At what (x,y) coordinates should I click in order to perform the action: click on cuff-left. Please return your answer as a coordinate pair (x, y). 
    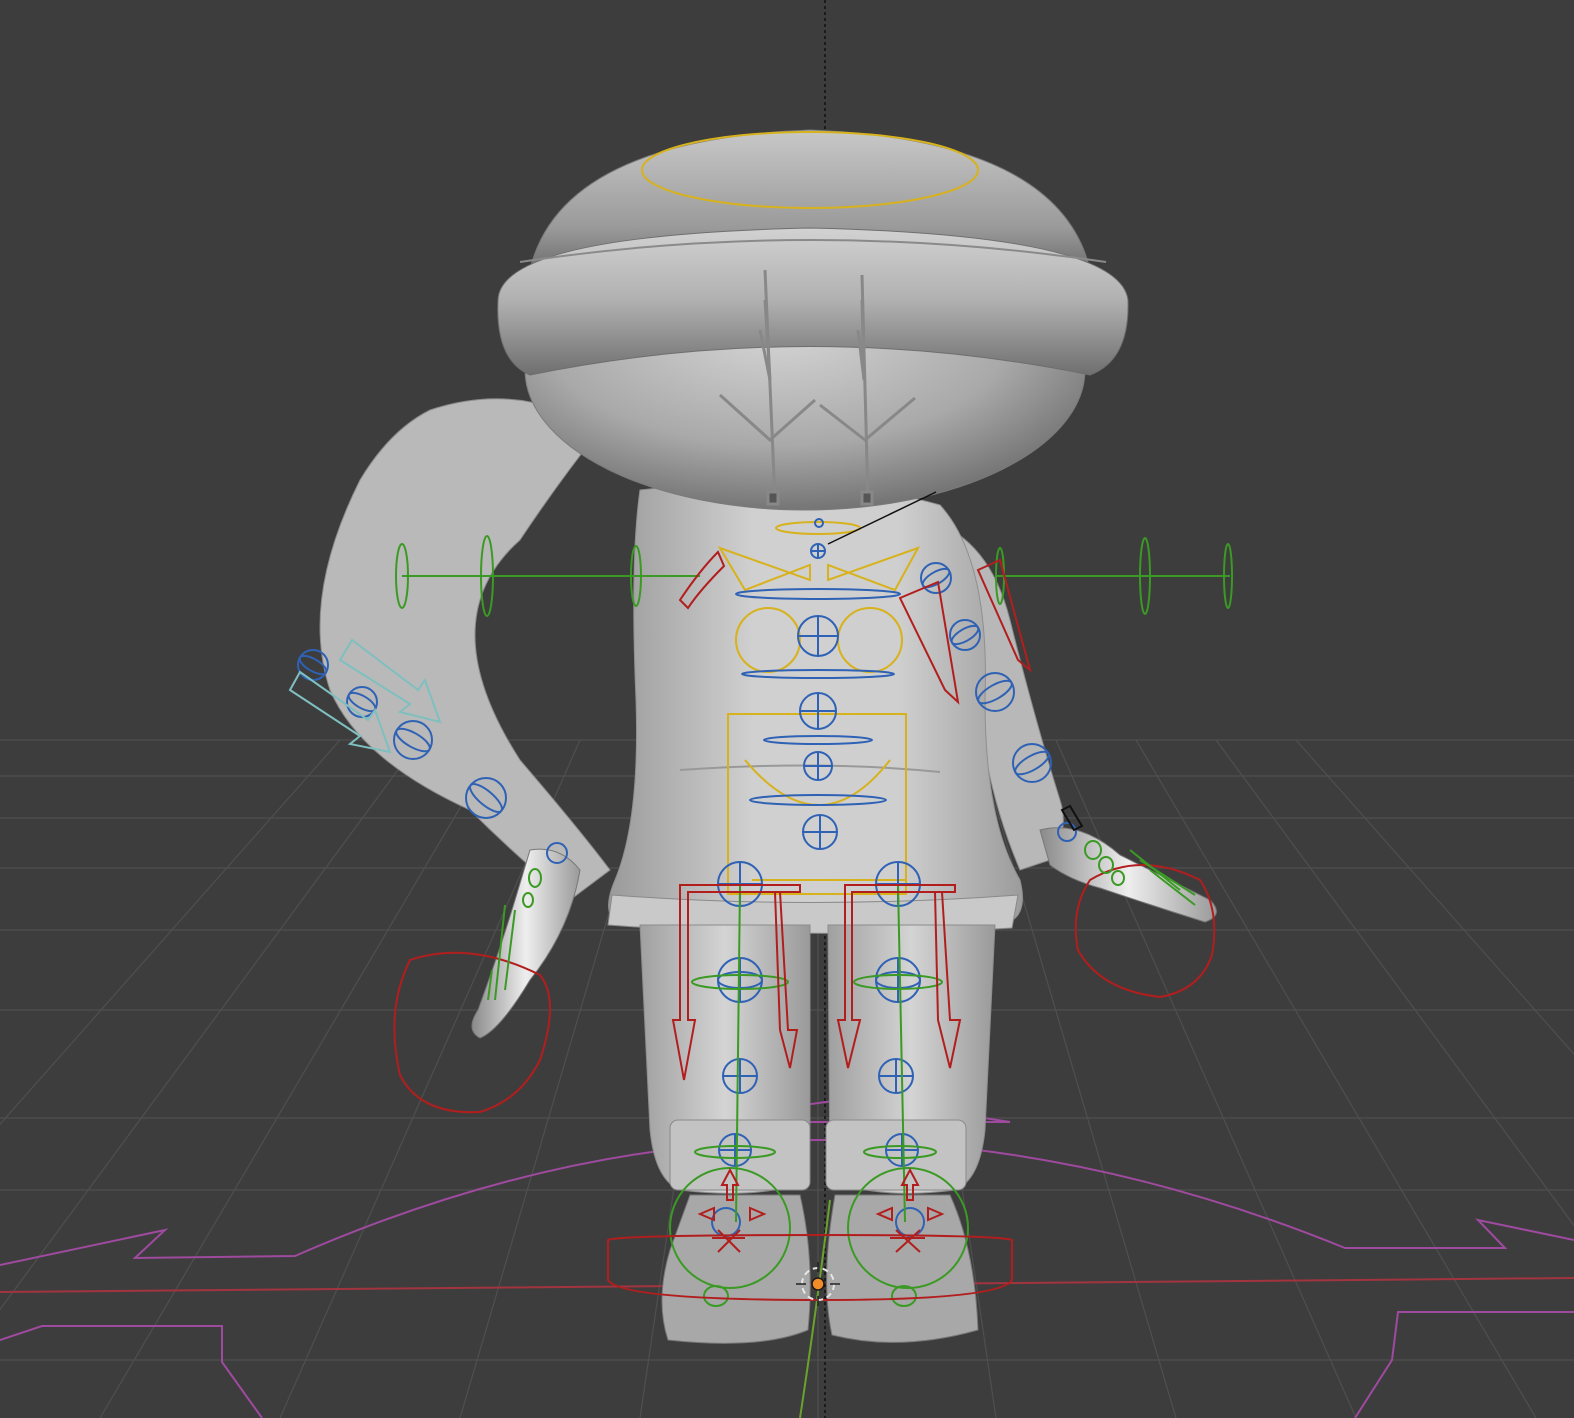
    Looking at the image, I should click on (740, 1155).